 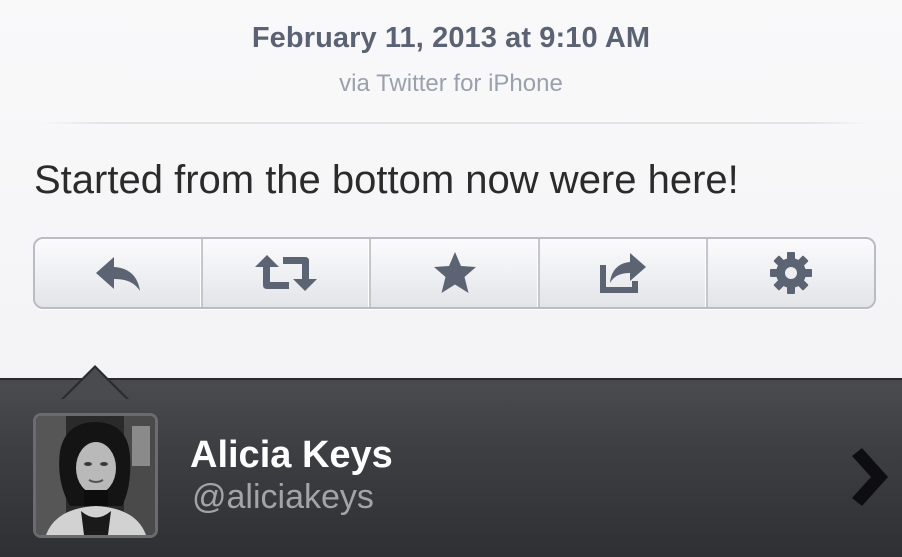 I want to click on retweet-icon, so click(x=286, y=273).